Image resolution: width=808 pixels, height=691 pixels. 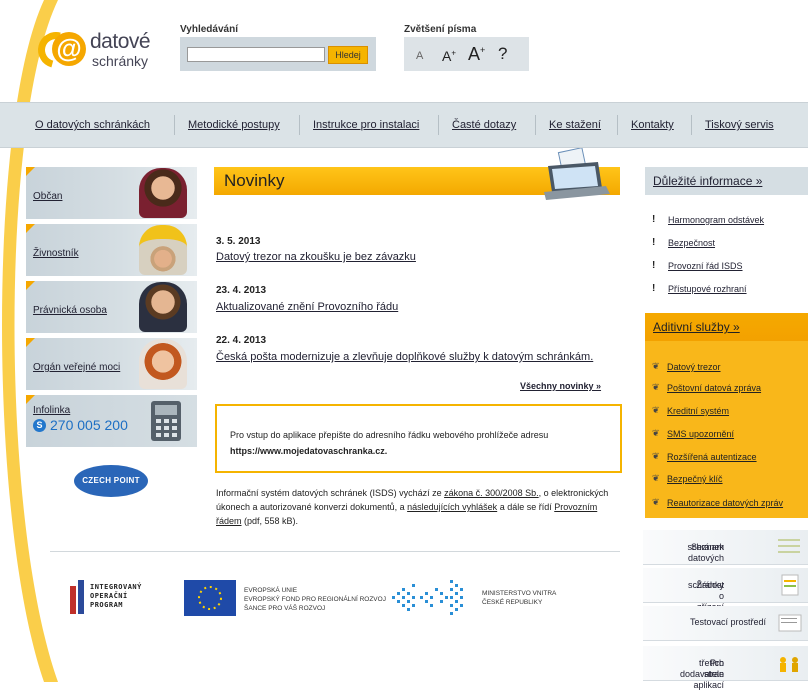 I want to click on search-button: Hledej, so click(x=348, y=55).